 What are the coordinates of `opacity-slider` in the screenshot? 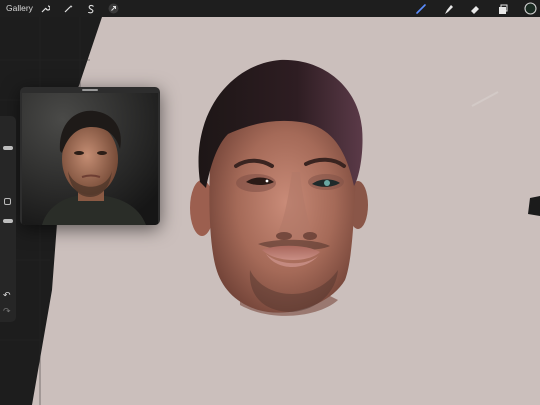 It's located at (8, 221).